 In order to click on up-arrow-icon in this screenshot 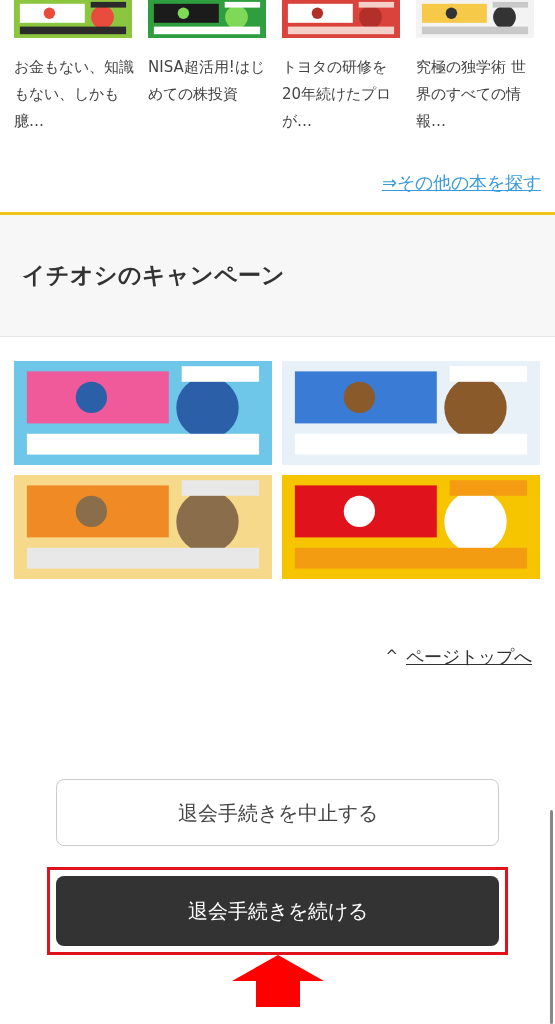, I will do `click(277, 981)`.